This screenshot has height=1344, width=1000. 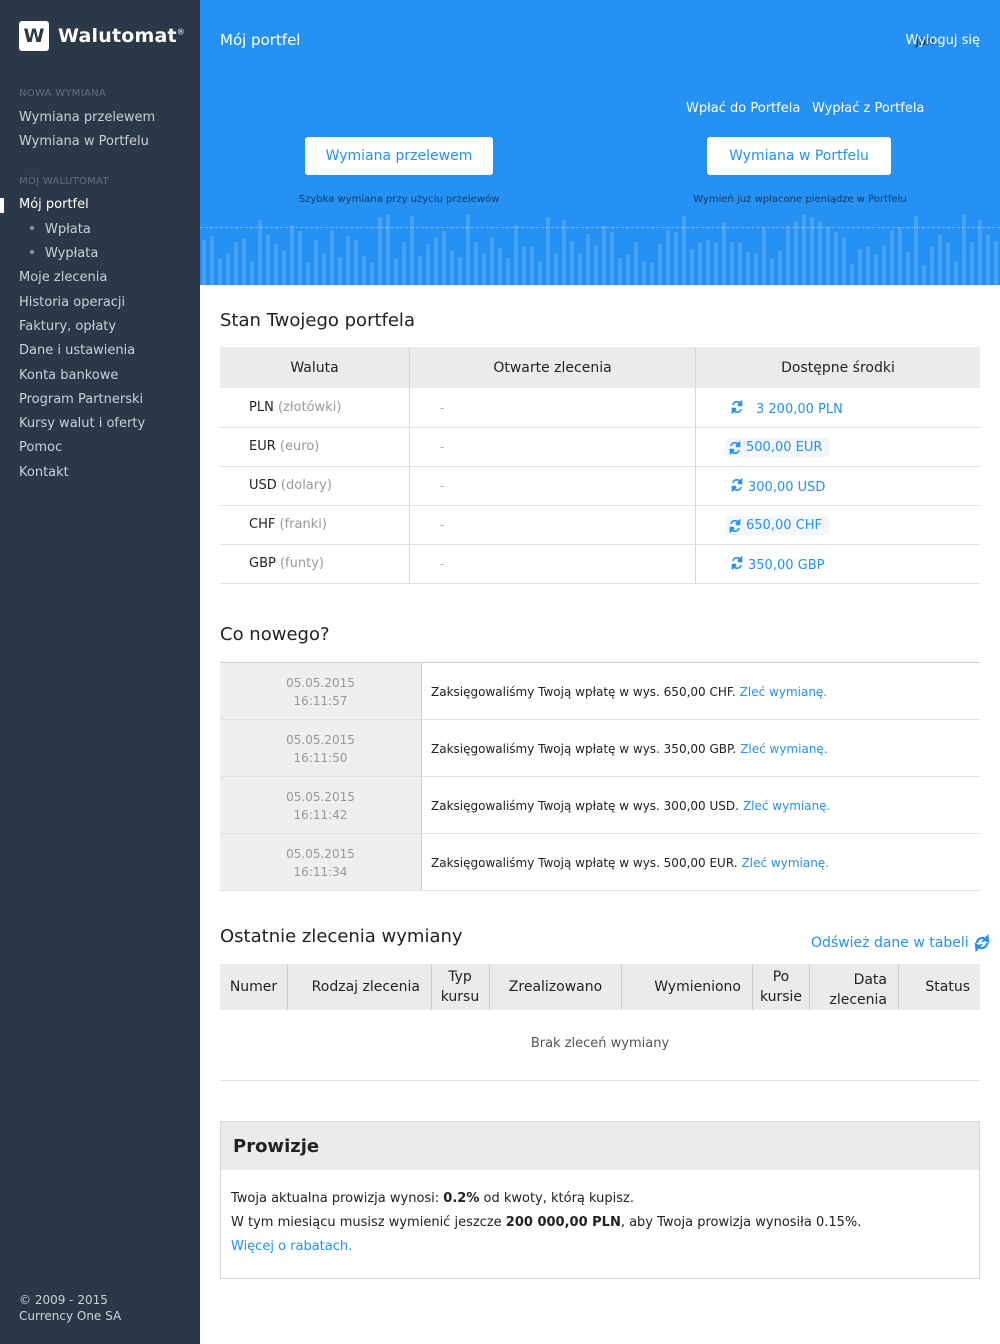 What do you see at coordinates (60, 229) in the screenshot?
I see `sidebar-item-deposit: Wpłata` at bounding box center [60, 229].